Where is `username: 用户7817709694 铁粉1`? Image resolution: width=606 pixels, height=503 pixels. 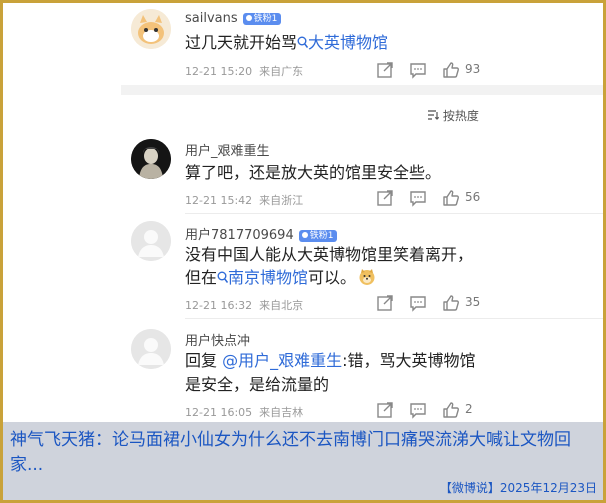 username: 用户7817709694 铁粉1 is located at coordinates (261, 233).